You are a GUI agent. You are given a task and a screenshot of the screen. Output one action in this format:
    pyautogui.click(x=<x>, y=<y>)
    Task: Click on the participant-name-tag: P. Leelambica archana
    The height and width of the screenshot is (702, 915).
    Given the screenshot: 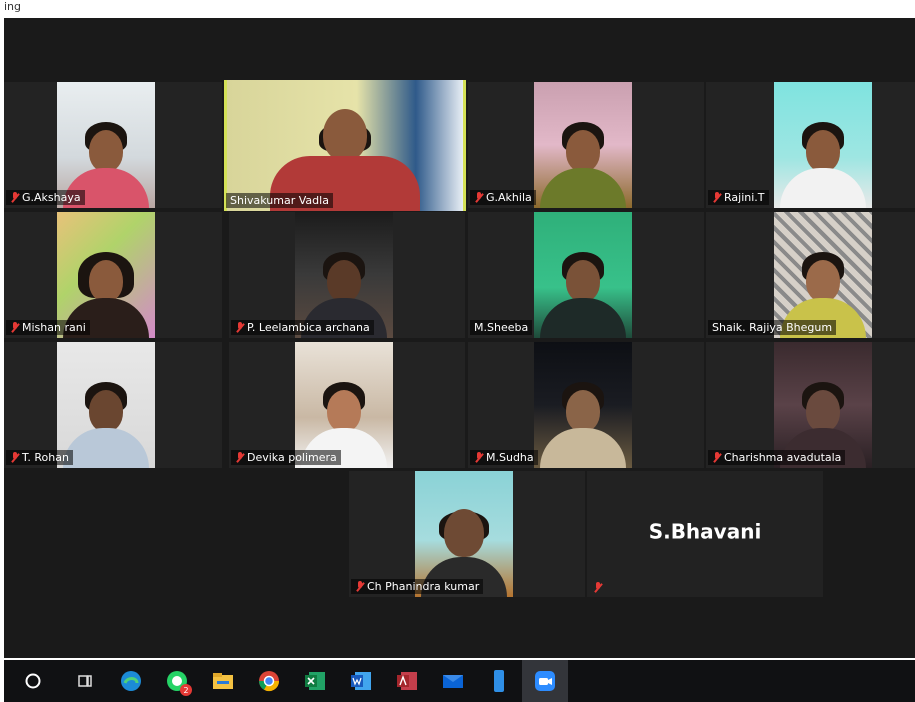 What is the action you would take?
    pyautogui.click(x=302, y=327)
    